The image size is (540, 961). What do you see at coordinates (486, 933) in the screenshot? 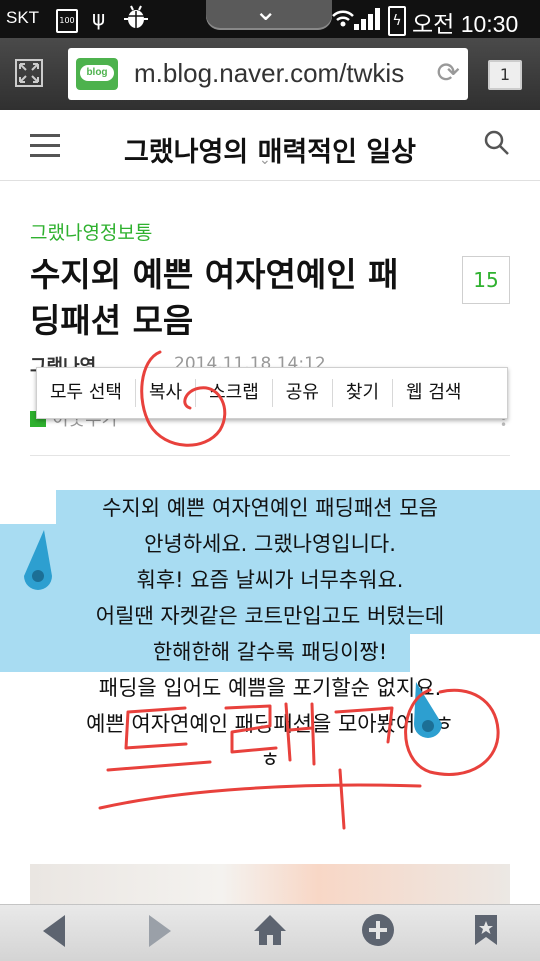
I see `bookmark-icon` at bounding box center [486, 933].